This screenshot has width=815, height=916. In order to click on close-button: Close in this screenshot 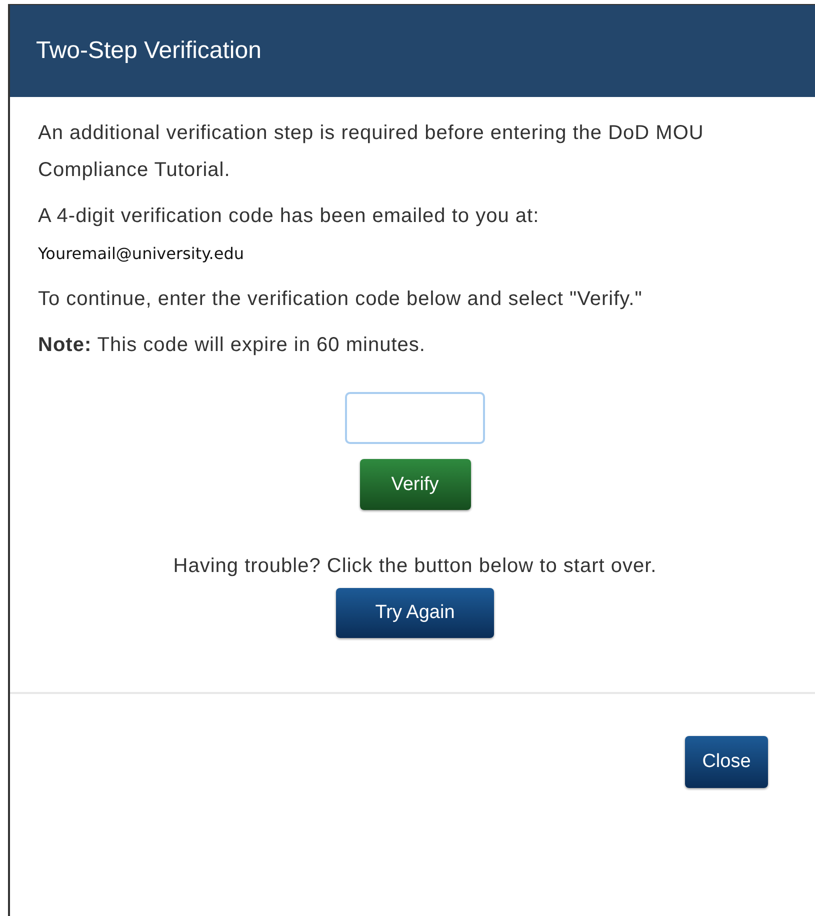, I will do `click(726, 762)`.